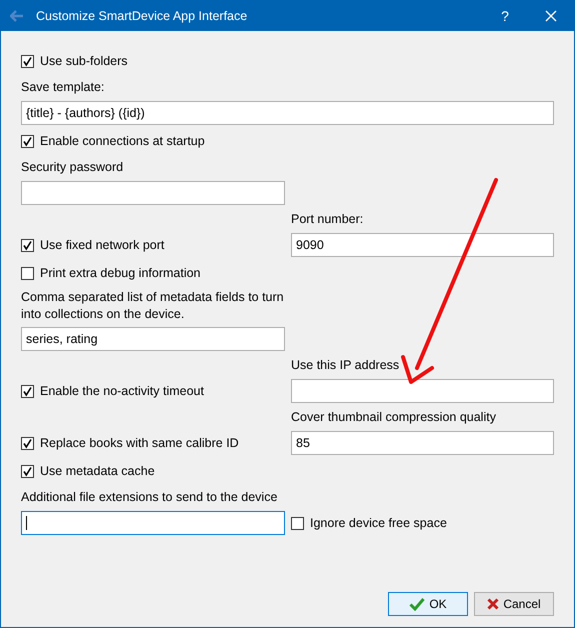 Image resolution: width=575 pixels, height=628 pixels. What do you see at coordinates (493, 604) in the screenshot?
I see `cross-icon` at bounding box center [493, 604].